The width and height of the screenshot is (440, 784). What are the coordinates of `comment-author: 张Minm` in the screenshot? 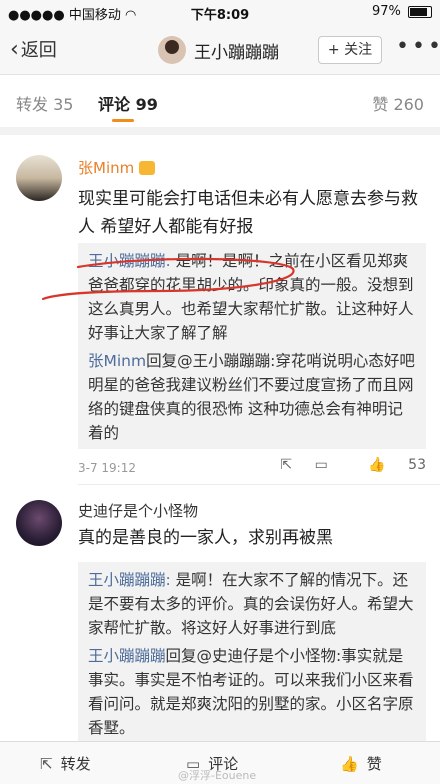 It's located at (117, 167).